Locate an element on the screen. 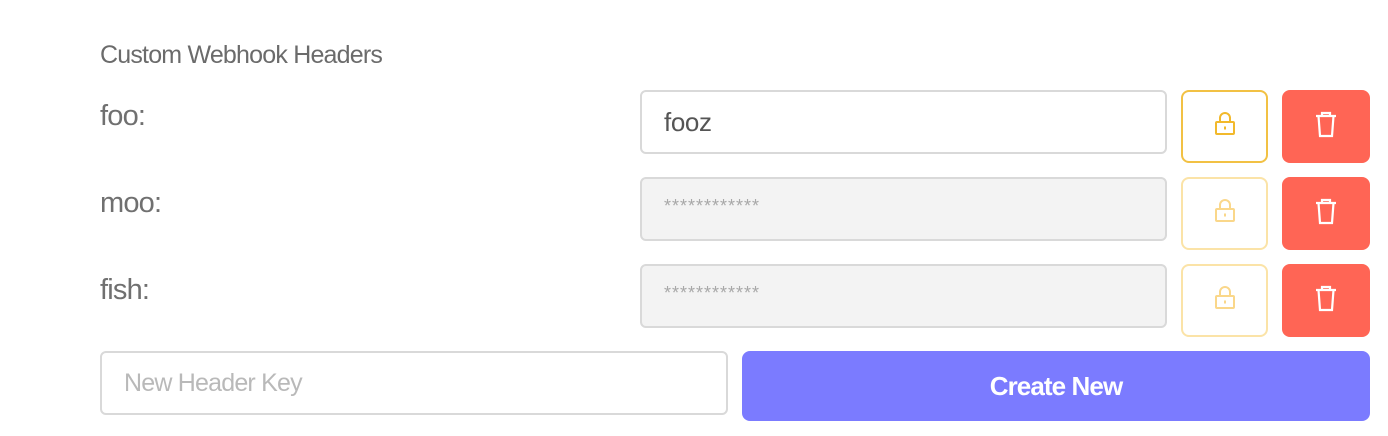 This screenshot has height=436, width=1388. new-header-key-input is located at coordinates (414, 383).